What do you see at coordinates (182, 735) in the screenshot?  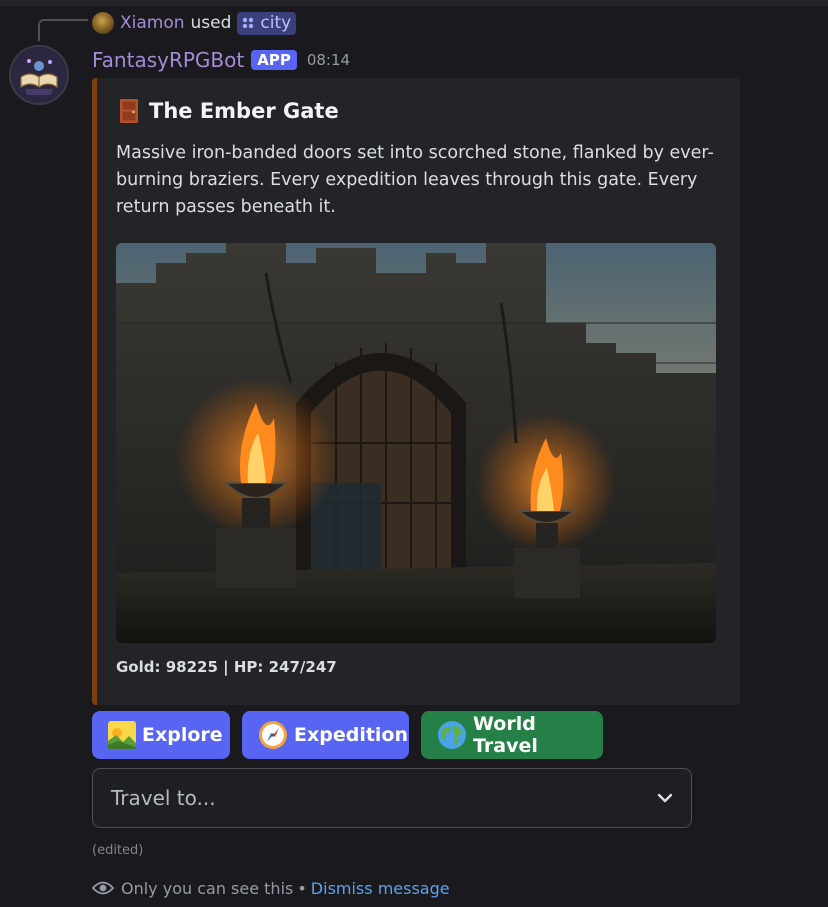 I see `explore-button-label: Explore` at bounding box center [182, 735].